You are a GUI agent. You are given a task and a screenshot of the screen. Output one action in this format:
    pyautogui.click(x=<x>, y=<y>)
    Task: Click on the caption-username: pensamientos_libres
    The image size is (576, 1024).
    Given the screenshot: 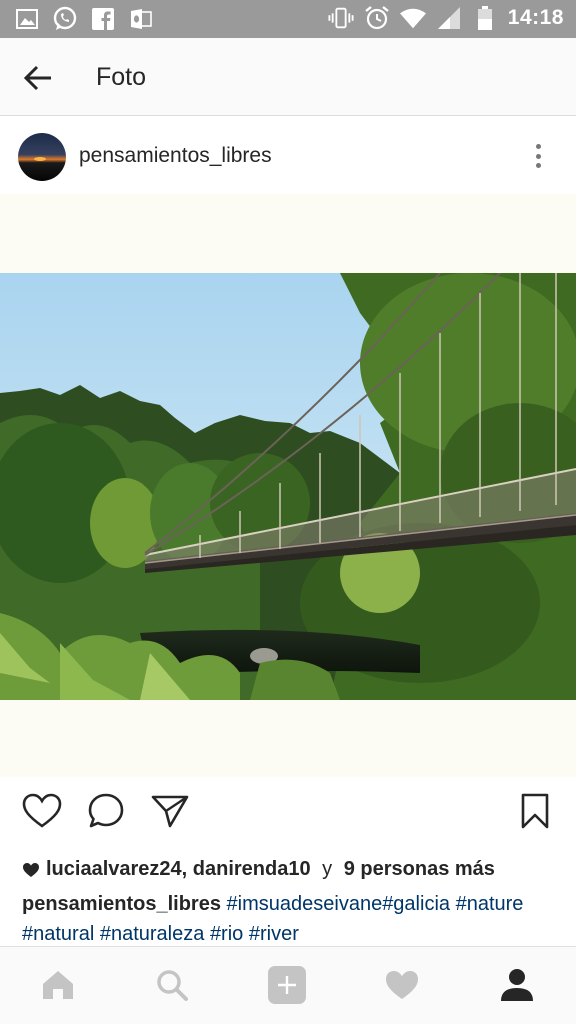 What is the action you would take?
    pyautogui.click(x=121, y=904)
    